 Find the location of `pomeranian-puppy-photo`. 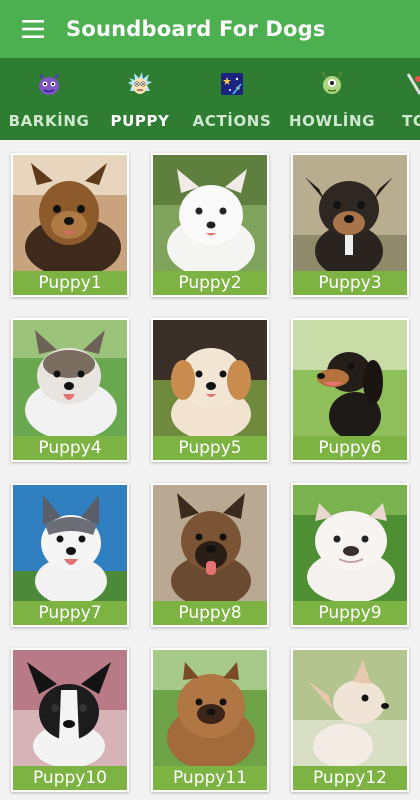

pomeranian-puppy-photo is located at coordinates (210, 708).